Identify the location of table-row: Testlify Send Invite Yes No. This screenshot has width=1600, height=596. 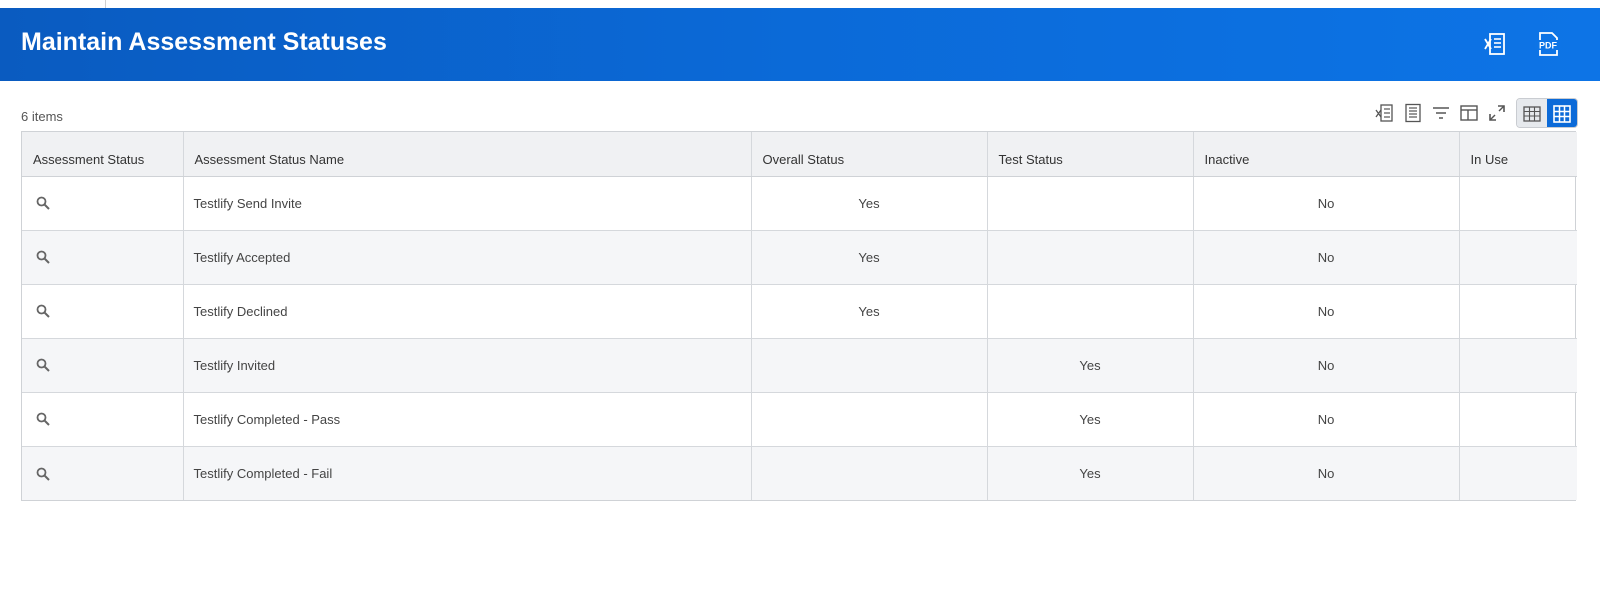
(799, 203).